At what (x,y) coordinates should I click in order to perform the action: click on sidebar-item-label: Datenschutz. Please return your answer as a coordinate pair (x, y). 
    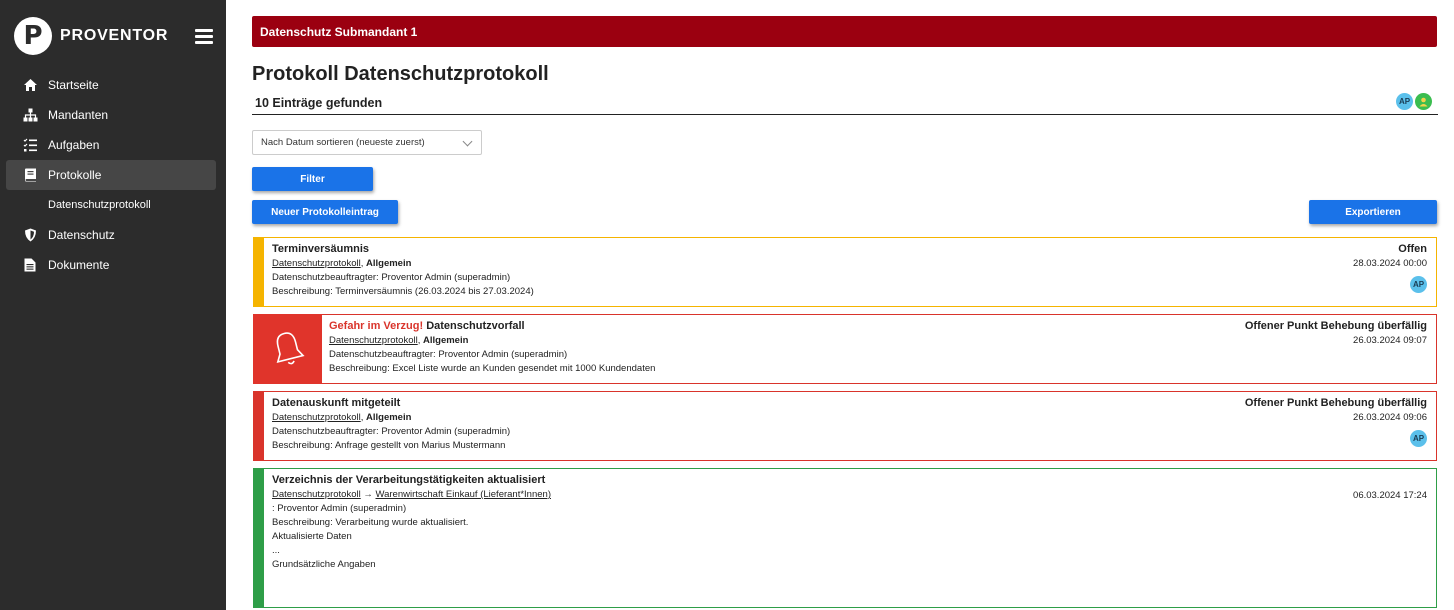
    Looking at the image, I should click on (81, 235).